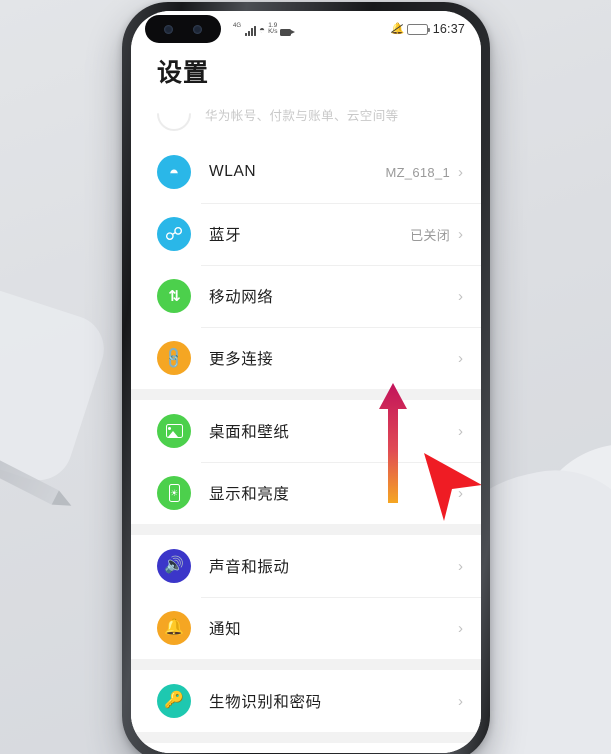 Image resolution: width=611 pixels, height=754 pixels. Describe the element at coordinates (174, 628) in the screenshot. I see `notification-bell-icon: 🔔` at that location.